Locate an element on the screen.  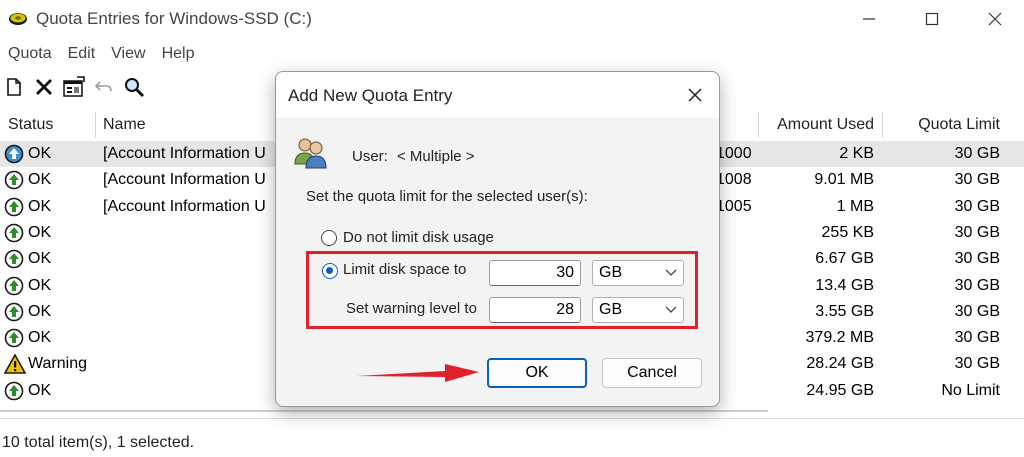
scrollbar-thumb is located at coordinates (384, 411).